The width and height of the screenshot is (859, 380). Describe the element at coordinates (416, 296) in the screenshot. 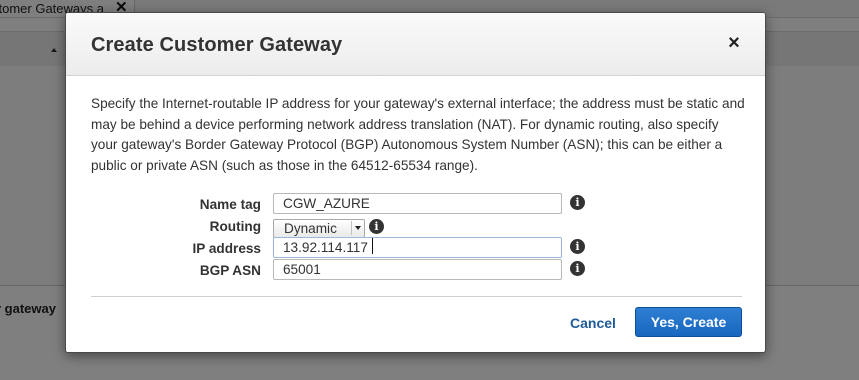

I see `footer-divider` at that location.